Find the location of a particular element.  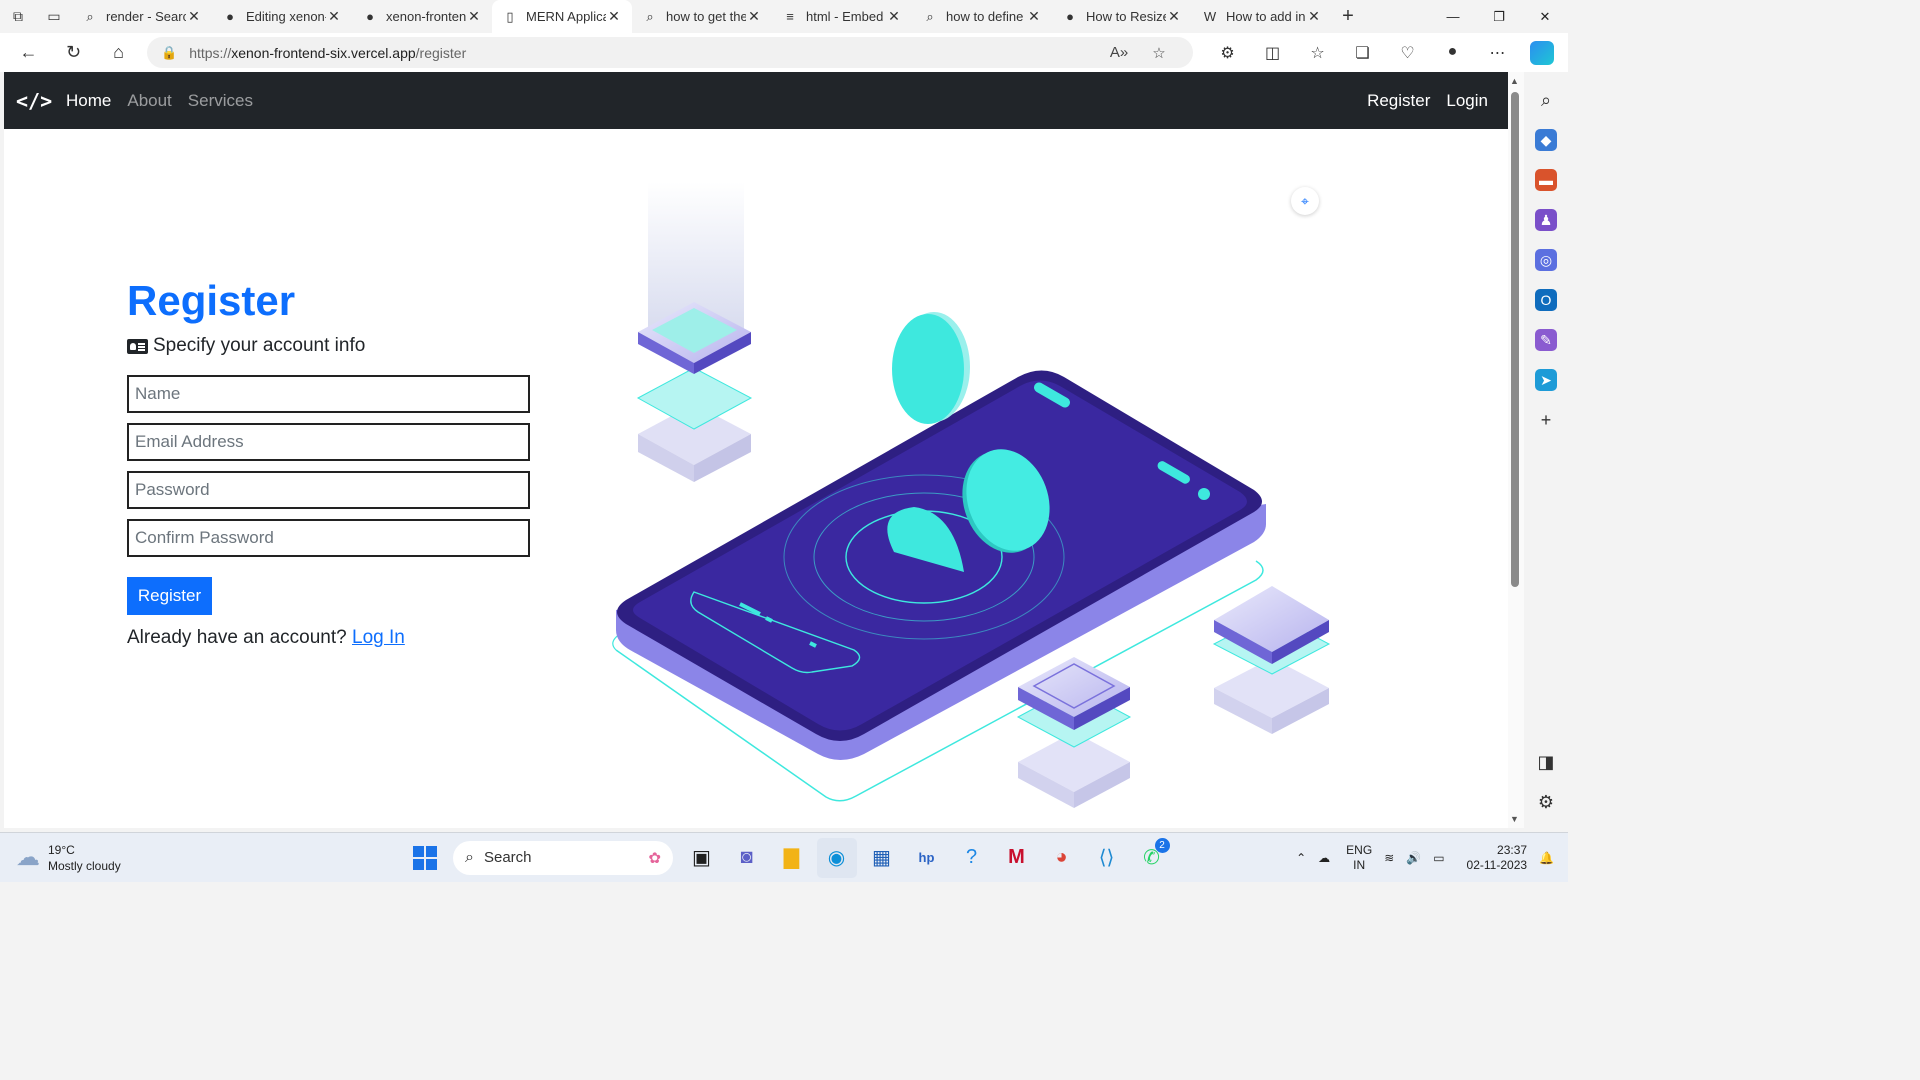

tray-overflow-icon: ⌃ is located at coordinates (1301, 858).